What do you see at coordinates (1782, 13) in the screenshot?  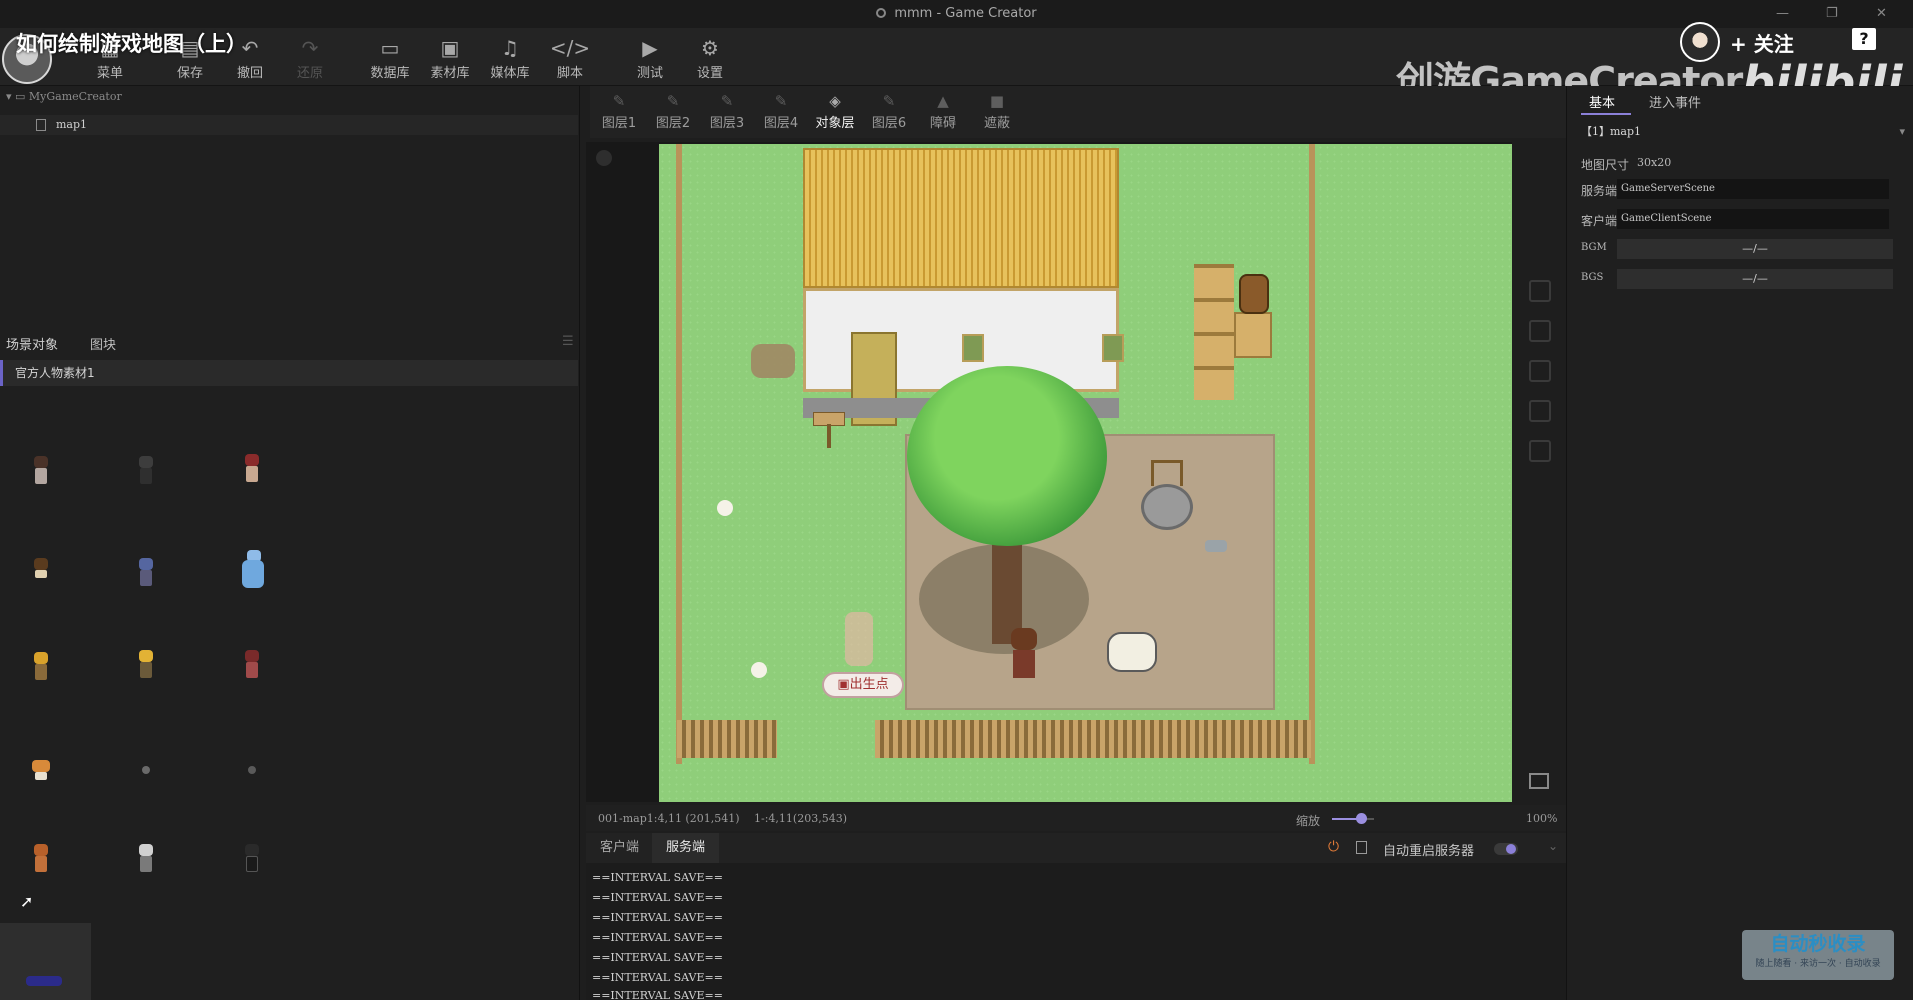 I see `minimize-button: —` at bounding box center [1782, 13].